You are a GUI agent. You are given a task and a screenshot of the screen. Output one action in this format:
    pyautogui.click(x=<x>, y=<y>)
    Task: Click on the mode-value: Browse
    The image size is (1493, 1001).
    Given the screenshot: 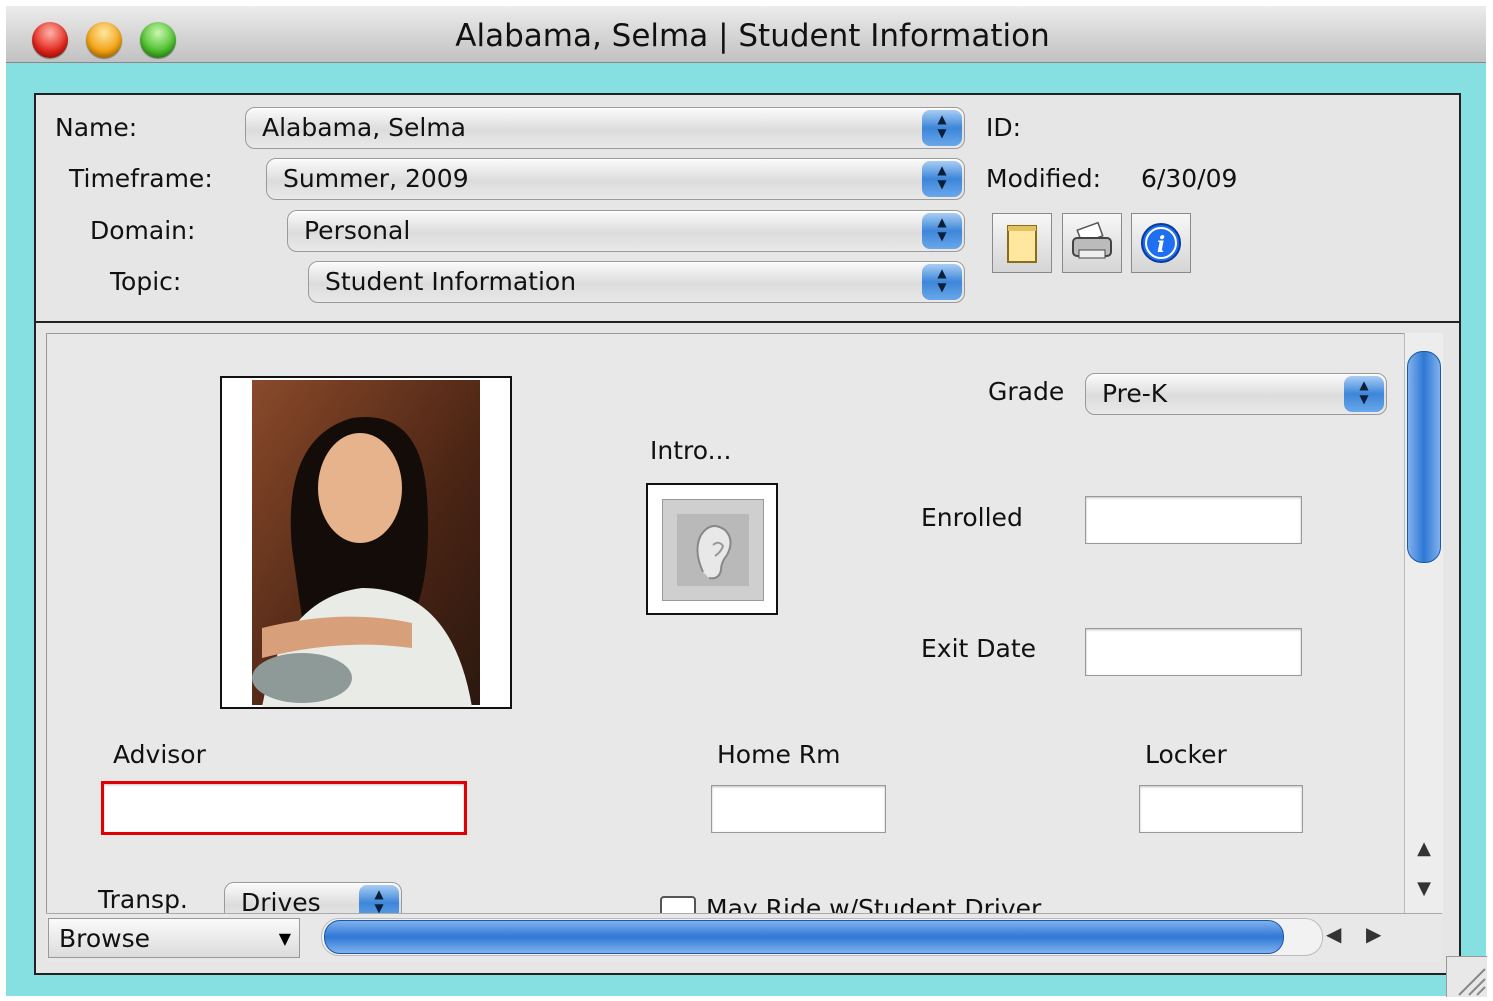 What is the action you would take?
    pyautogui.click(x=105, y=938)
    